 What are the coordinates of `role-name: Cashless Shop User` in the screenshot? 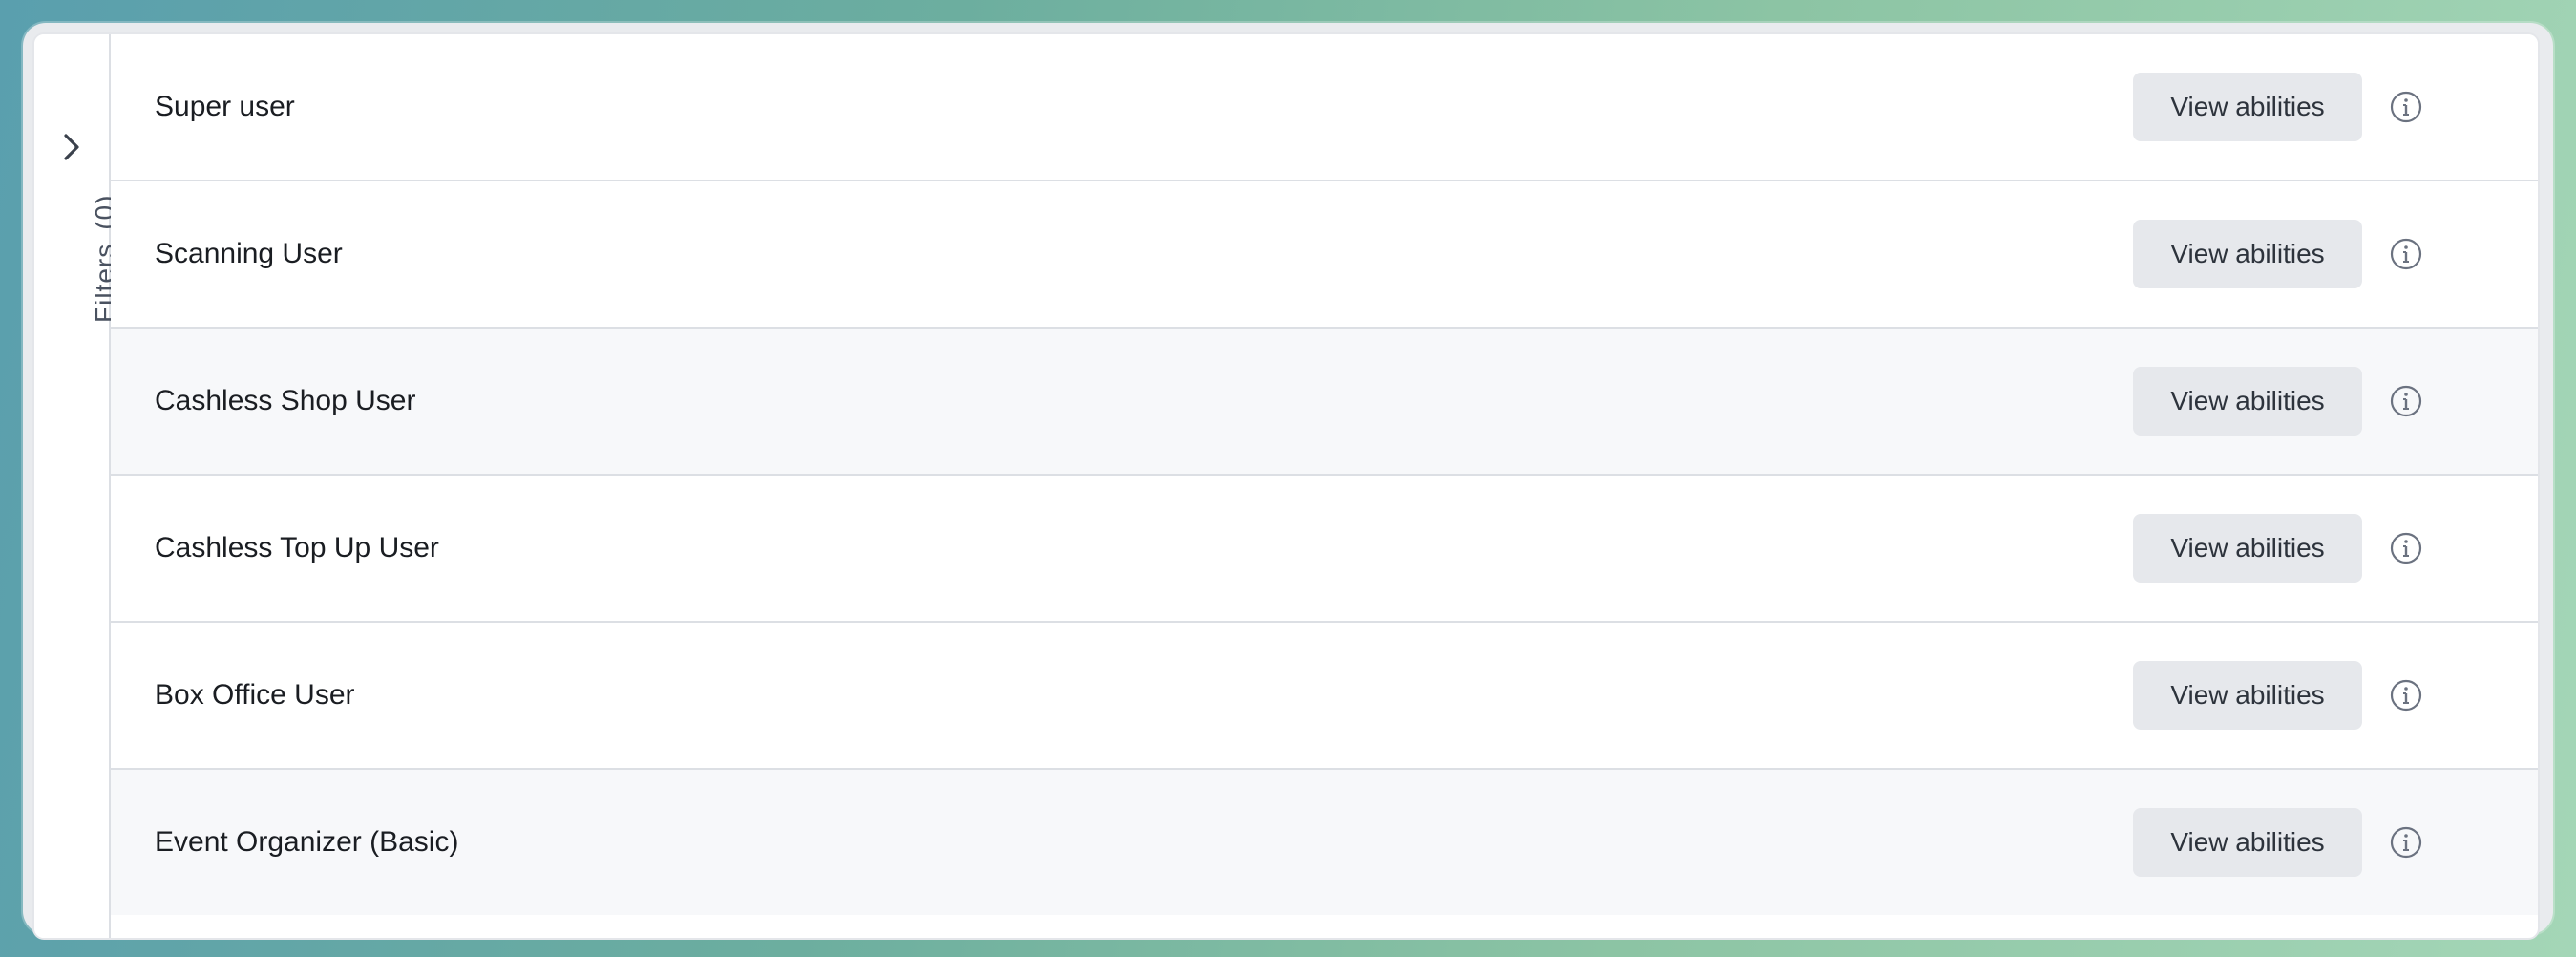 It's located at (285, 400).